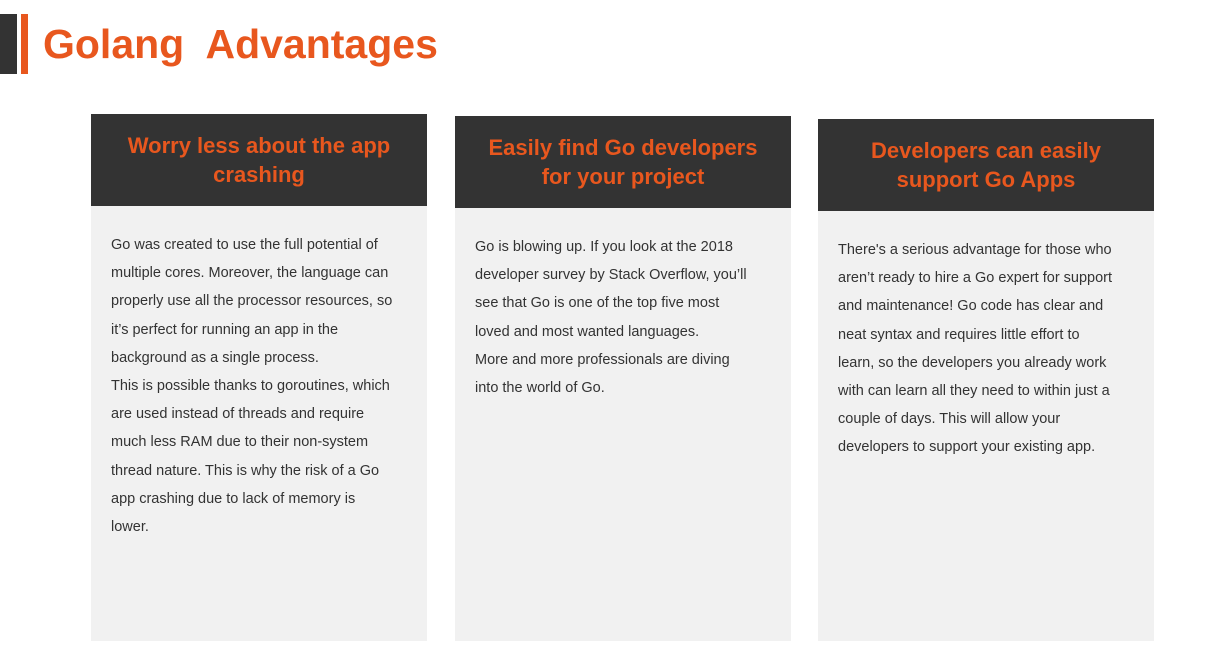  I want to click on text-line: it’s perfect for running an app in the, so click(225, 329).